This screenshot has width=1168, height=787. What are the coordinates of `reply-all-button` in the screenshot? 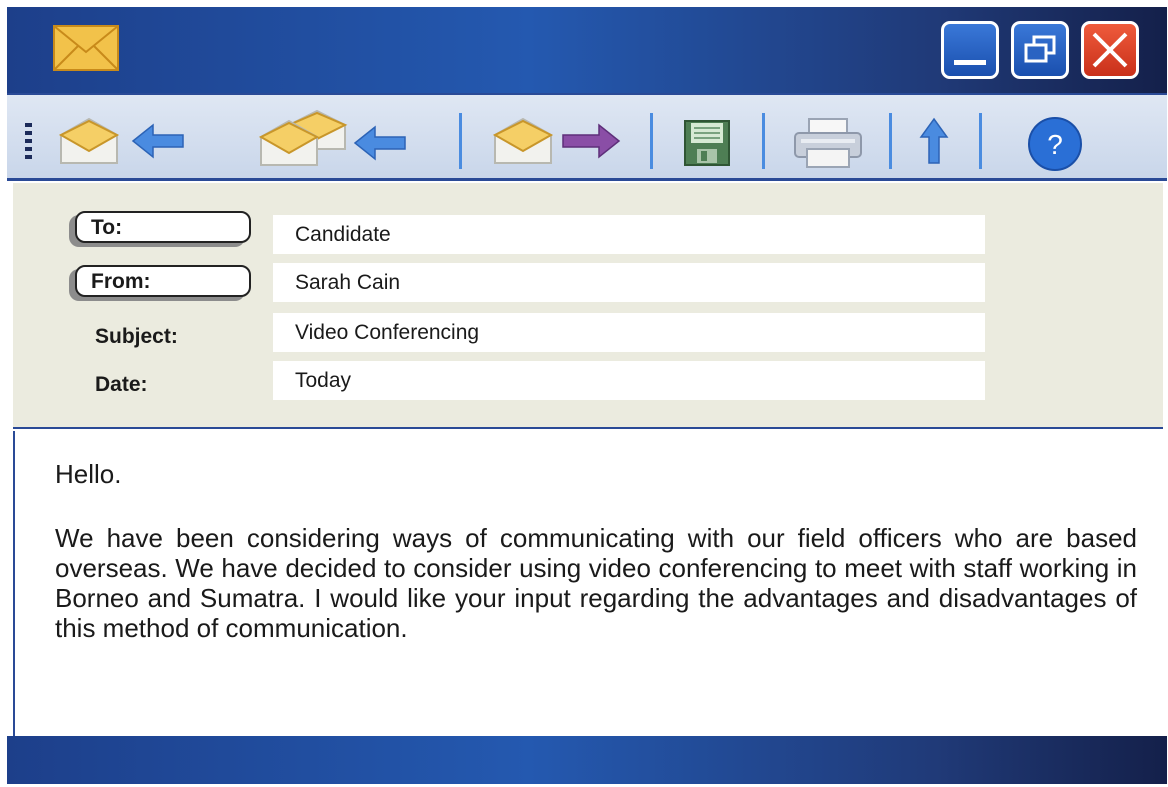 It's located at (334, 139).